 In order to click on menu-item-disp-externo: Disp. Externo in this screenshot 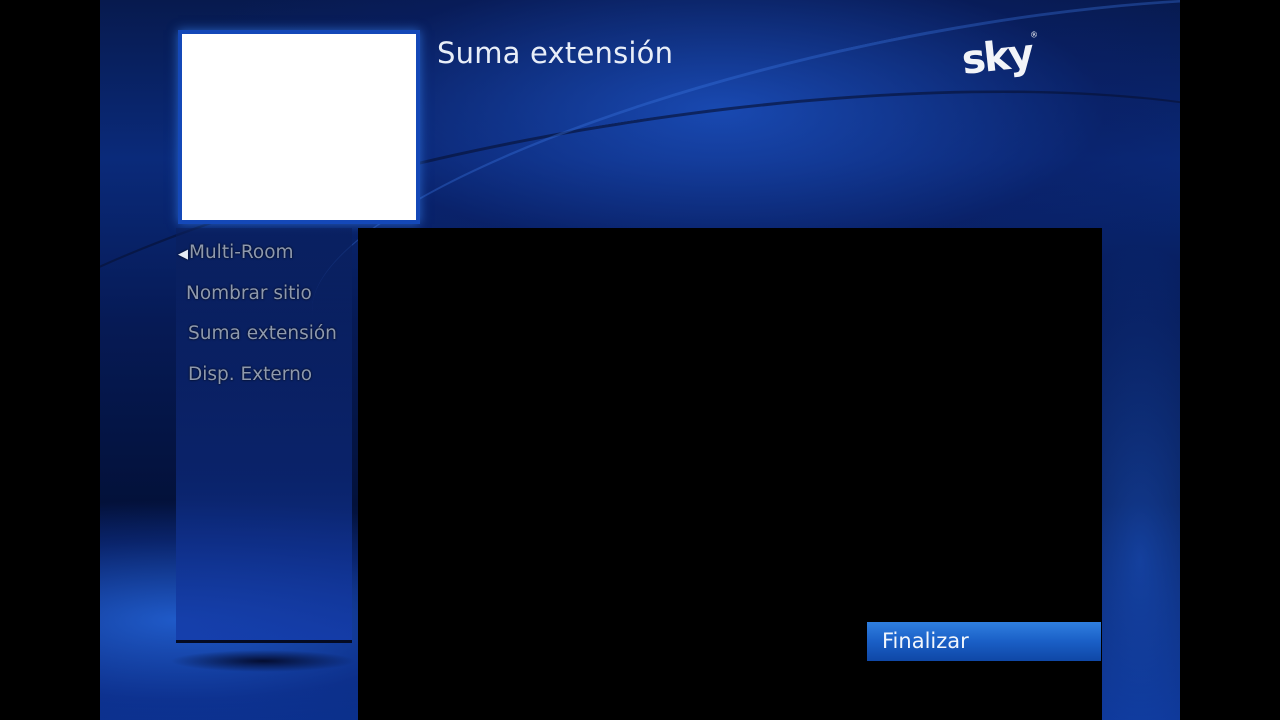, I will do `click(250, 374)`.